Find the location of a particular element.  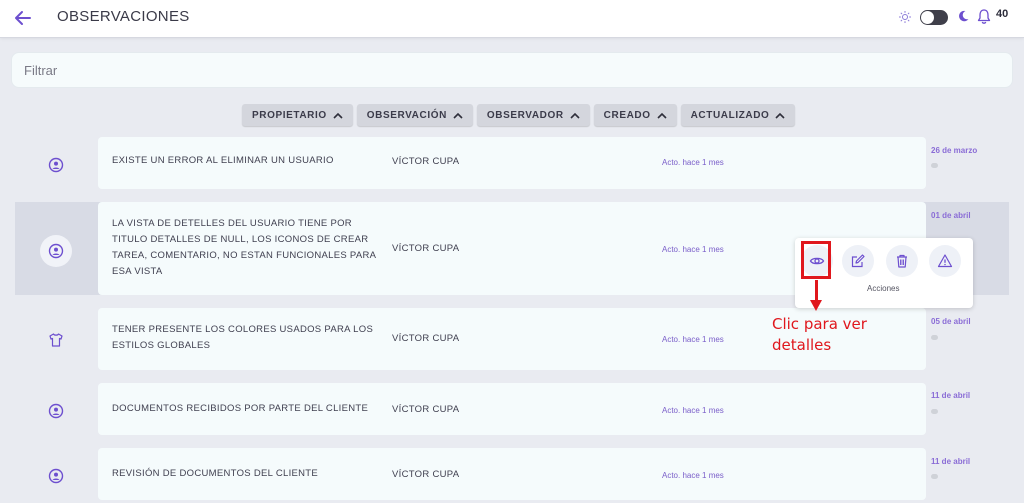

report-button is located at coordinates (945, 261).